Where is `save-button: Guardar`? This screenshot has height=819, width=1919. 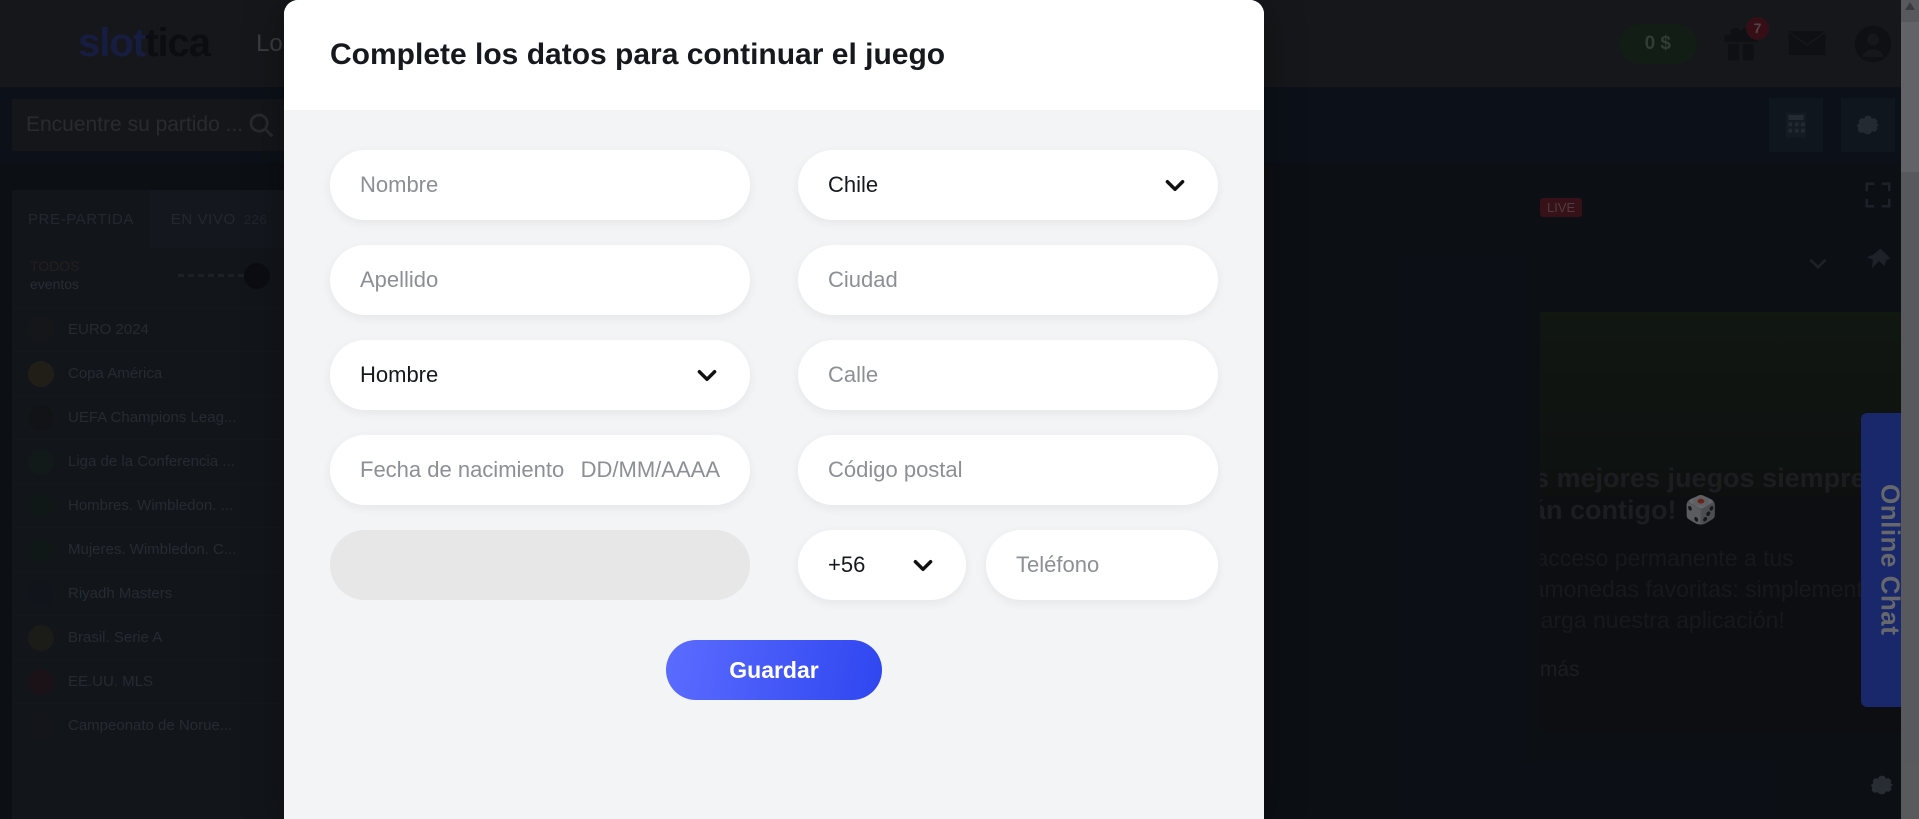 save-button: Guardar is located at coordinates (774, 670).